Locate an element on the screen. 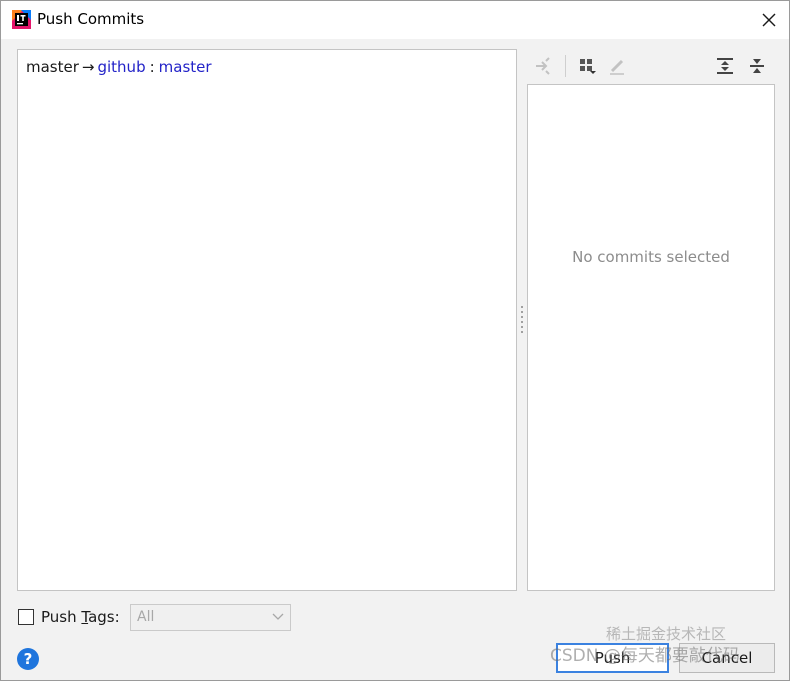 This screenshot has height=681, width=790. push-arrow: → is located at coordinates (88, 67).